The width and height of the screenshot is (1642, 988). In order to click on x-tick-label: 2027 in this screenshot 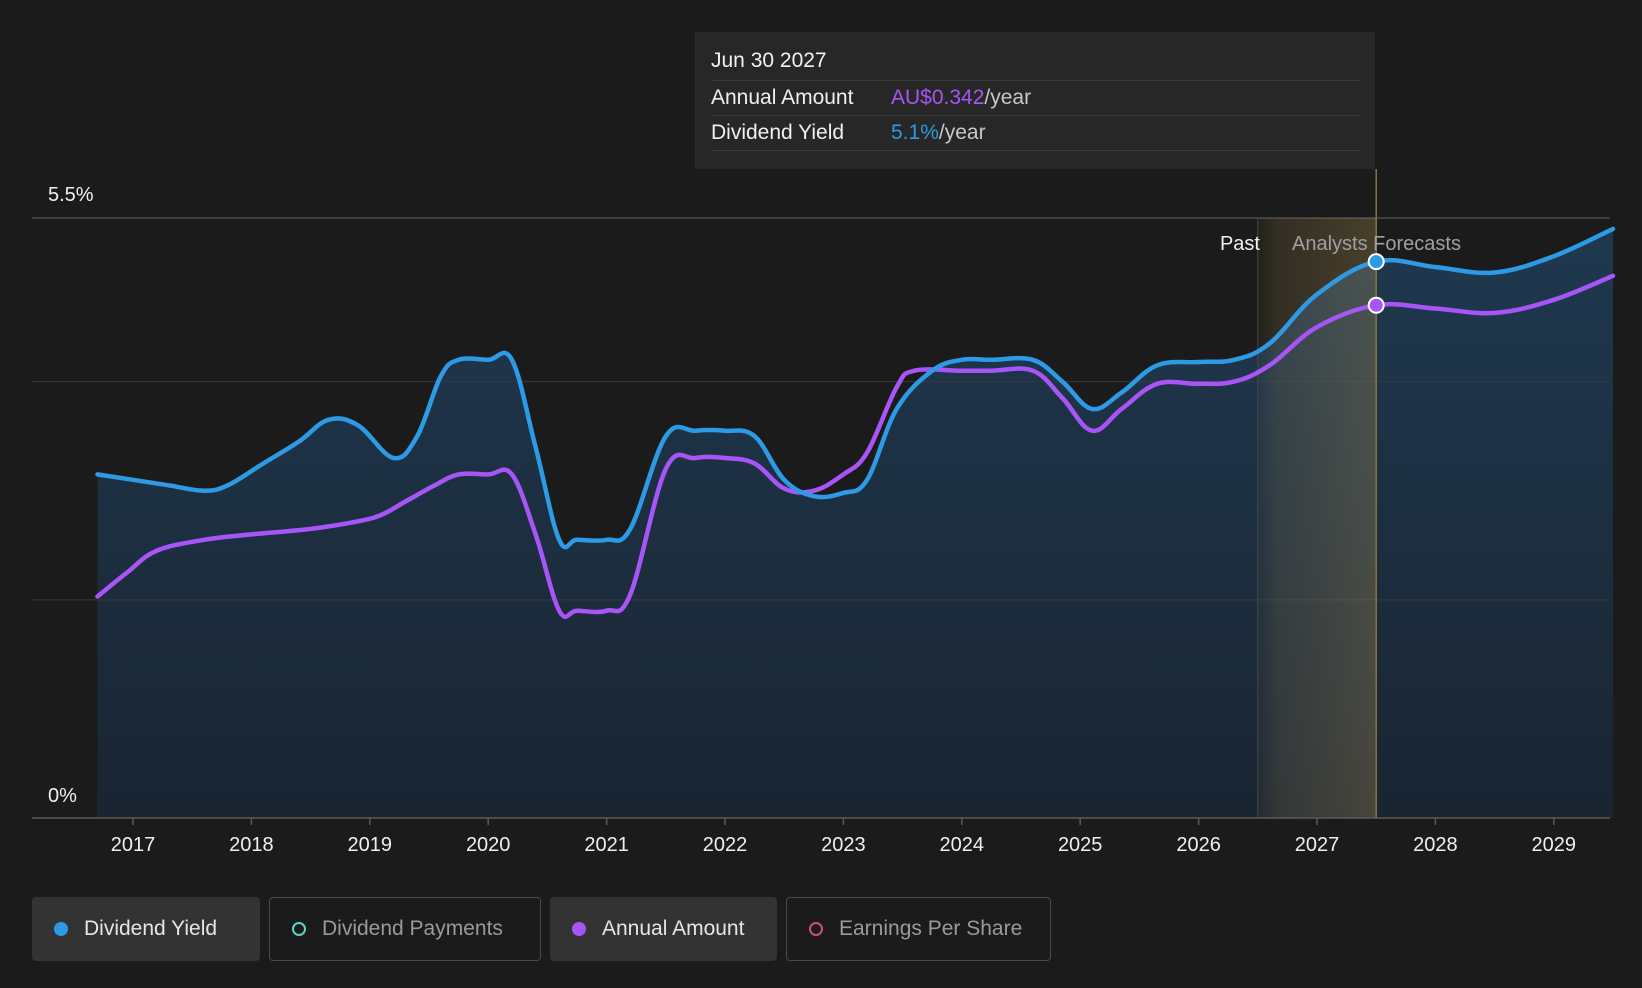, I will do `click(1317, 845)`.